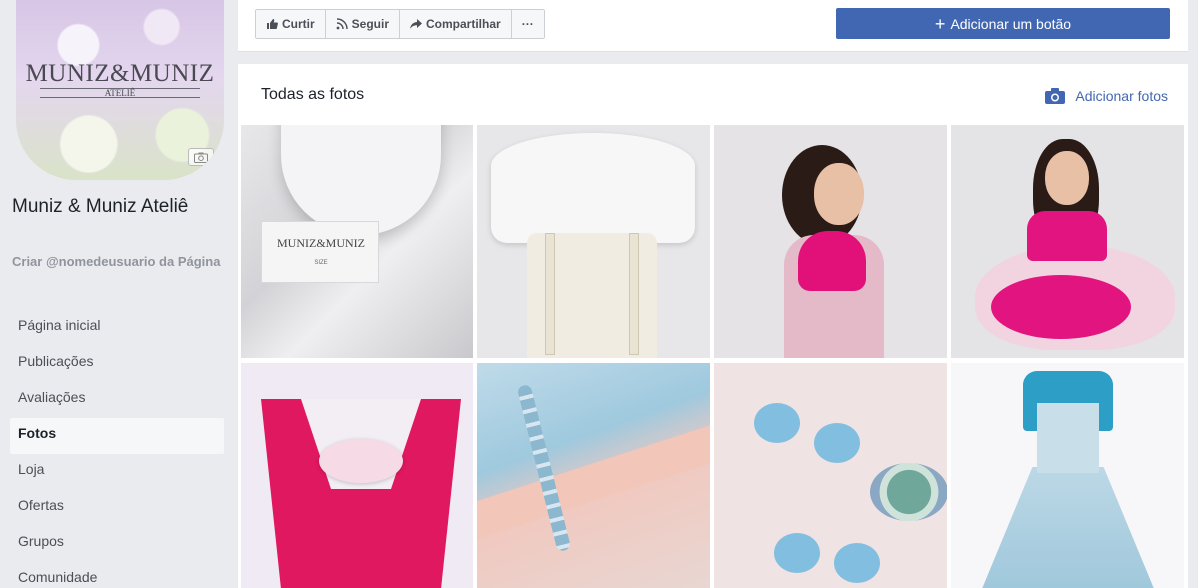 This screenshot has height=588, width=1198. What do you see at coordinates (940, 23) in the screenshot?
I see `plus-icon: +` at bounding box center [940, 23].